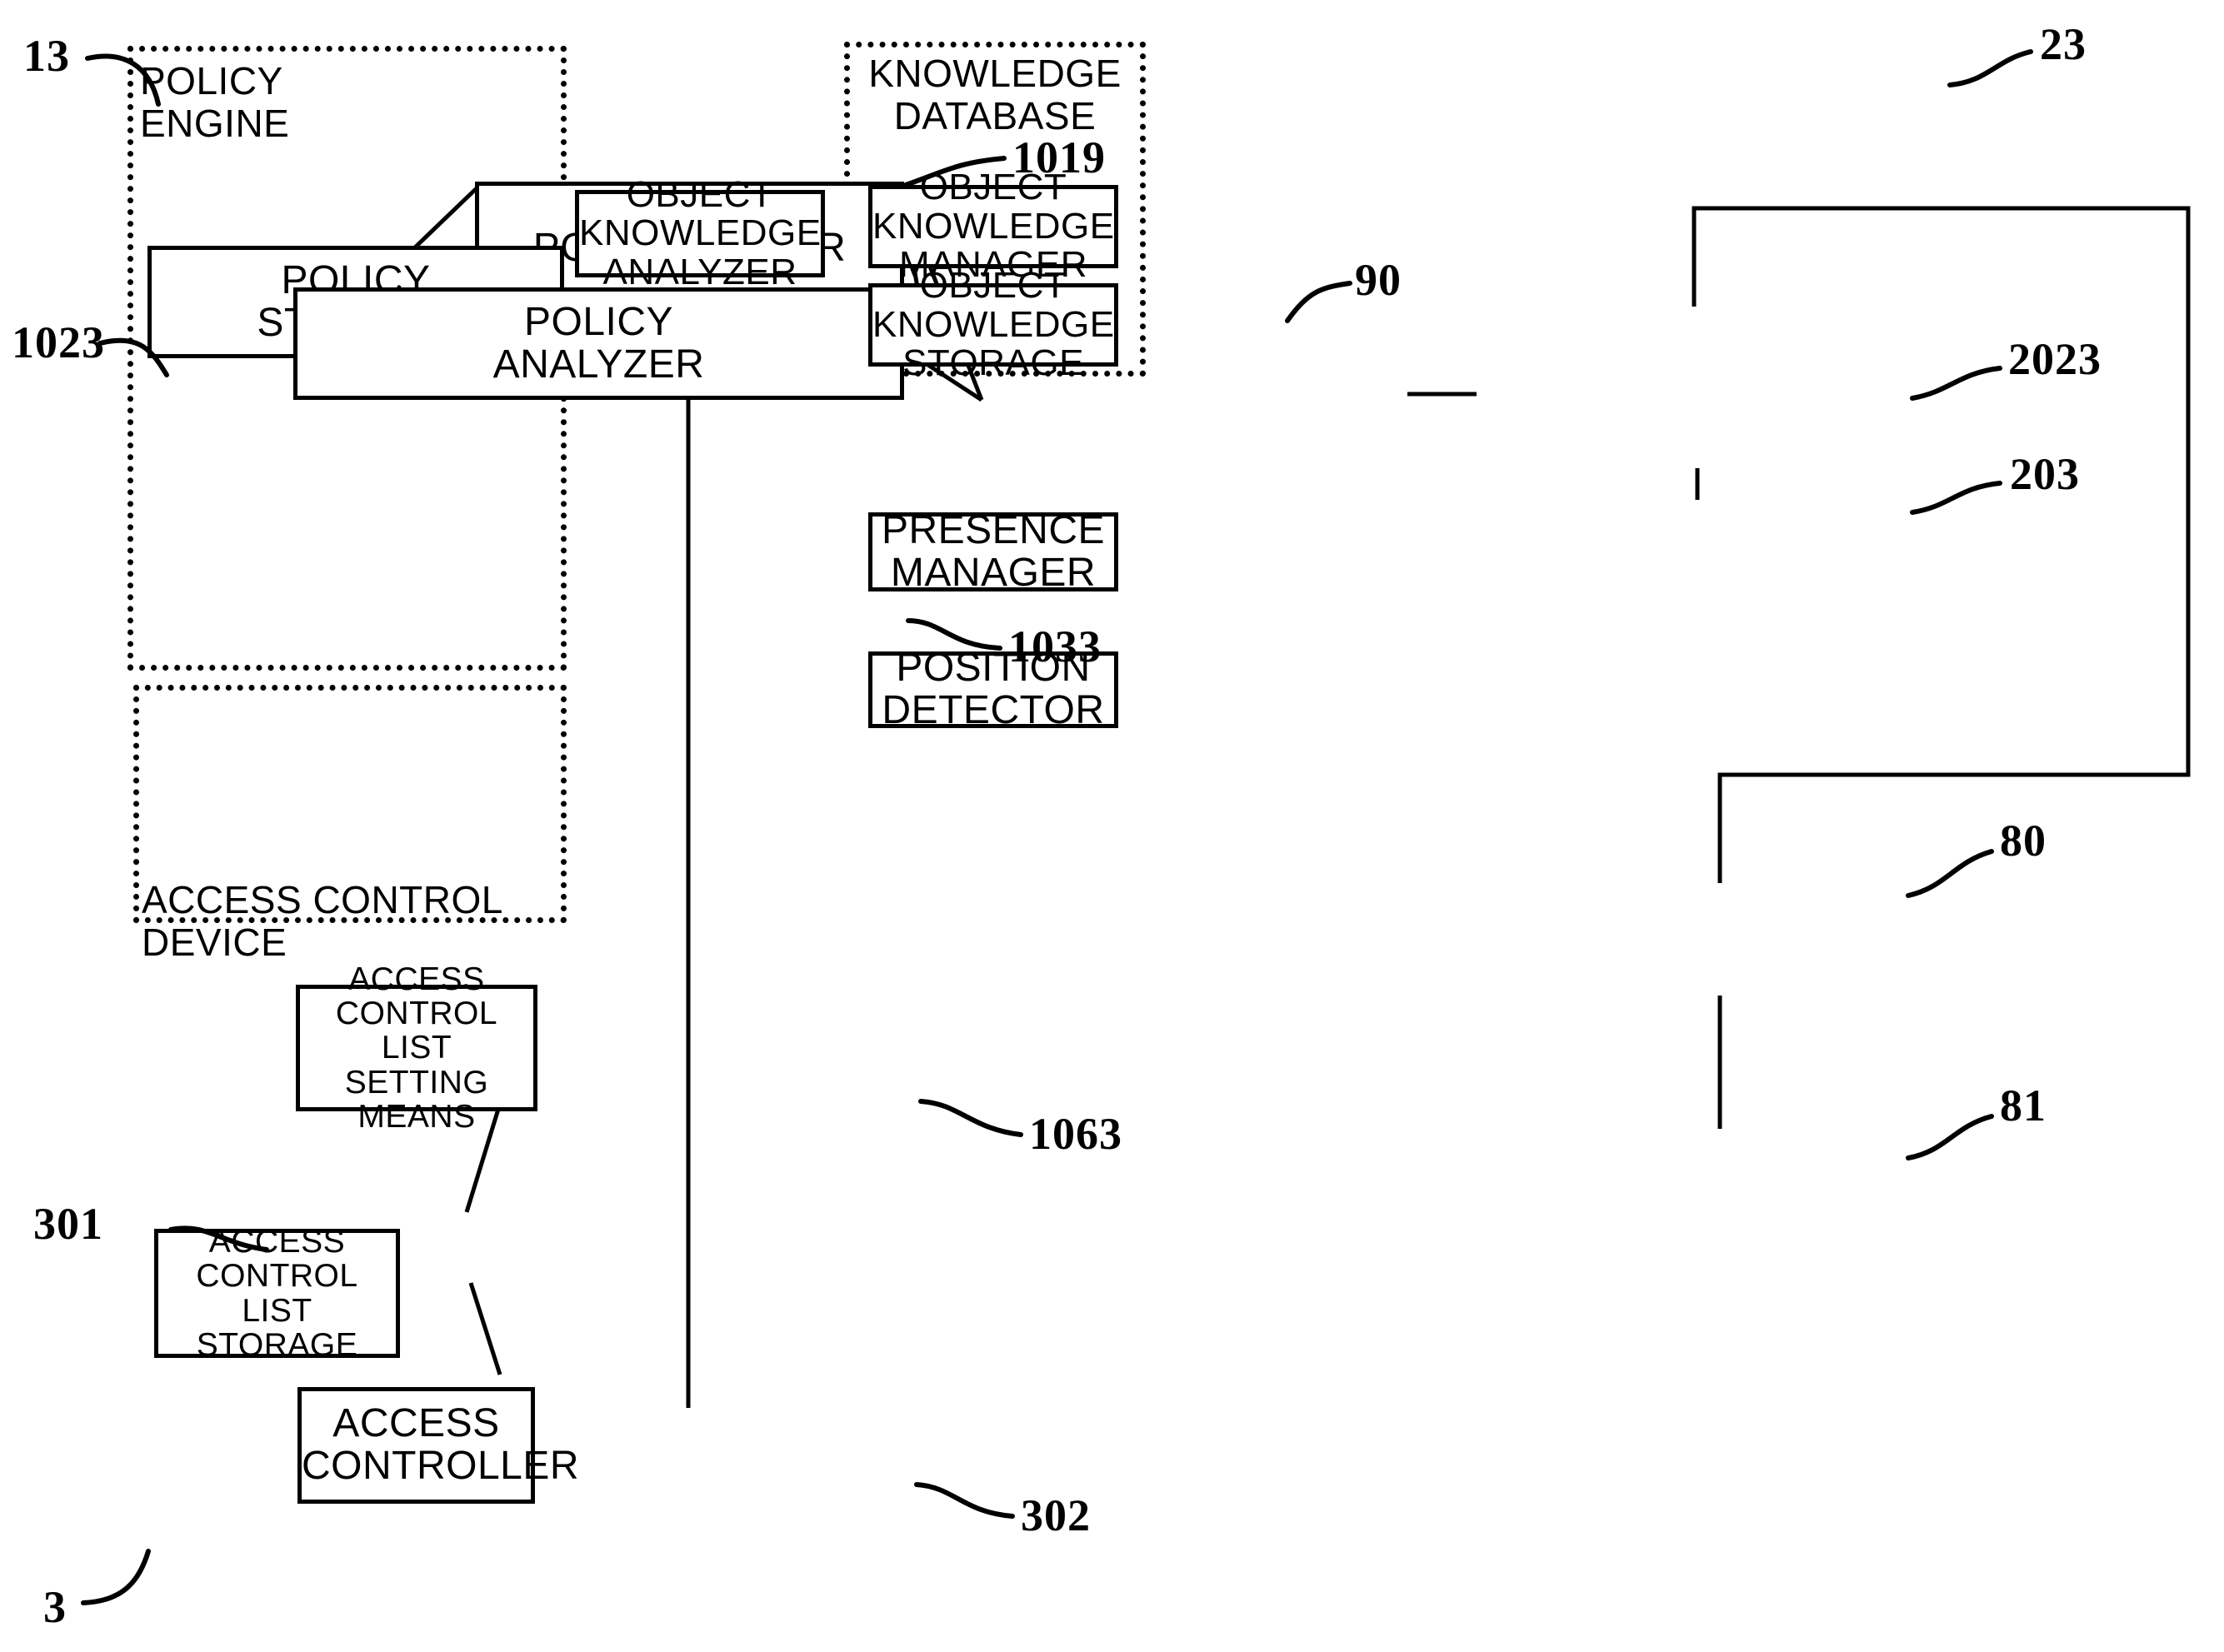  What do you see at coordinates (215, 102) in the screenshot?
I see `group-title-policy-engine: POLICY ENGINE` at bounding box center [215, 102].